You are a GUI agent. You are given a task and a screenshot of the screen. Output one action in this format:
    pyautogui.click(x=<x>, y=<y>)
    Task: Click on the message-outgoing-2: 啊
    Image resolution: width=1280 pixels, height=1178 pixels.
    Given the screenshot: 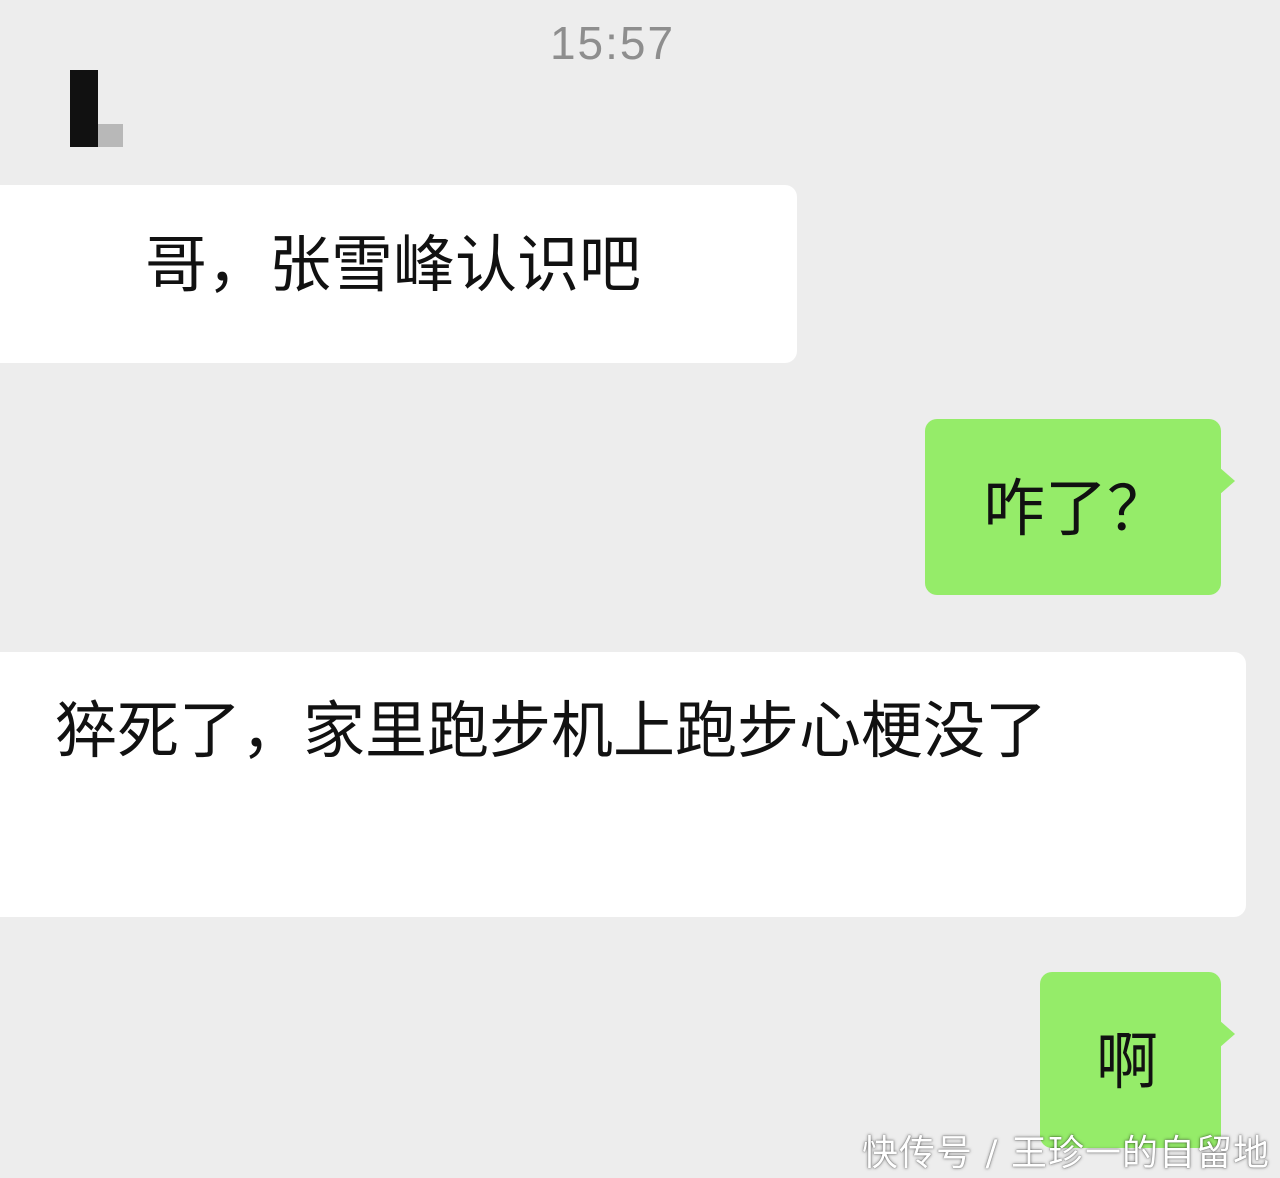 What is the action you would take?
    pyautogui.click(x=1137, y=1060)
    